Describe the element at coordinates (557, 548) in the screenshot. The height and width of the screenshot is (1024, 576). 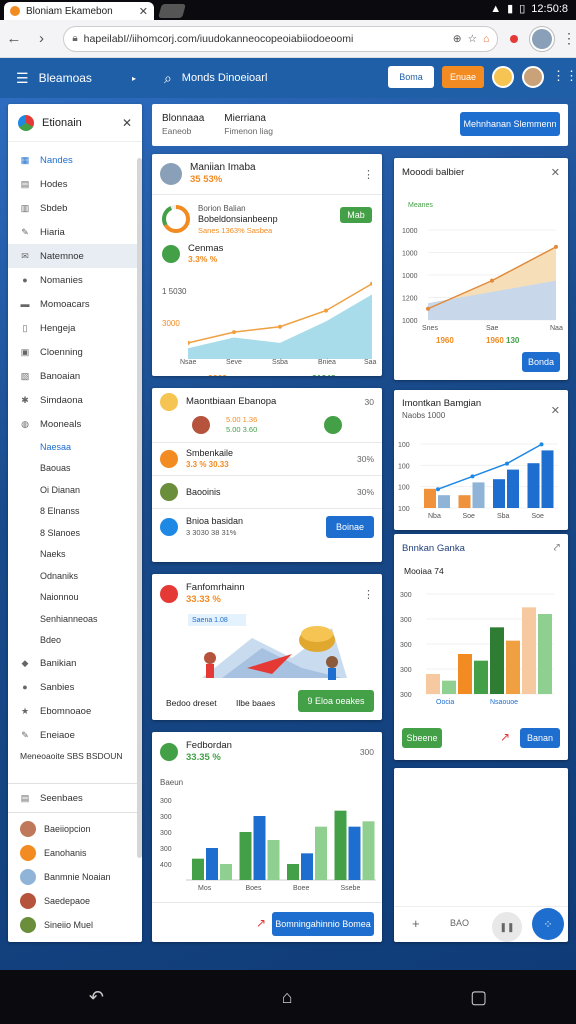
I see `share-icon: ⤤` at that location.